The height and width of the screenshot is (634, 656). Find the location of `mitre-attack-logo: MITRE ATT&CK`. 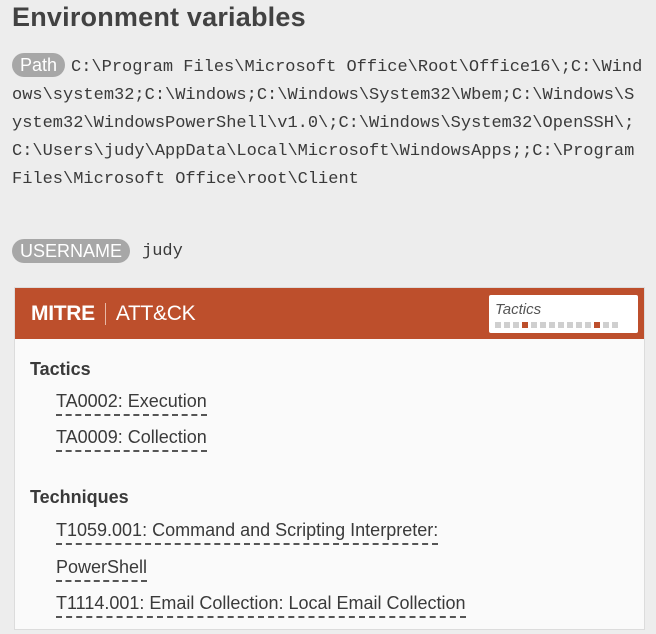

mitre-attack-logo: MITRE ATT&CK is located at coordinates (113, 313).